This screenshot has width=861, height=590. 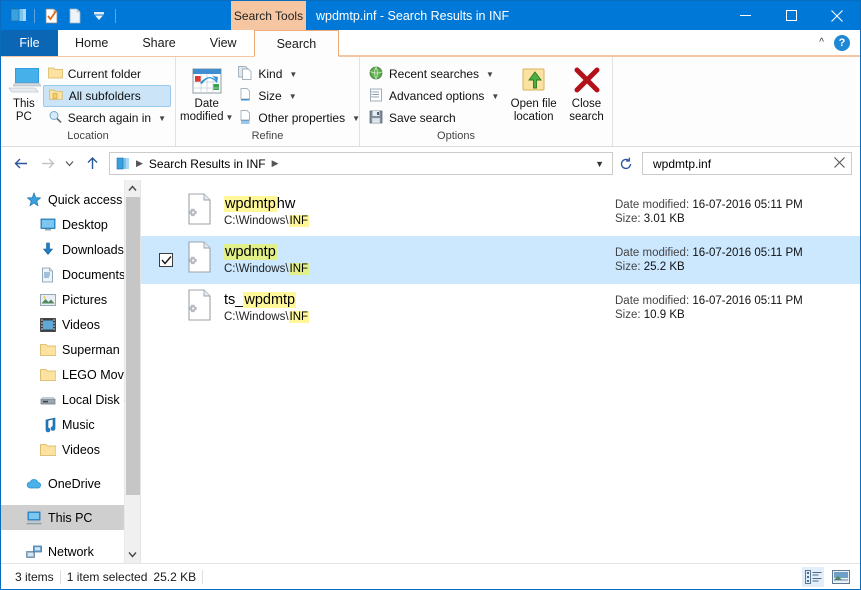 I want to click on file-name: wpdmtp, so click(x=419, y=252).